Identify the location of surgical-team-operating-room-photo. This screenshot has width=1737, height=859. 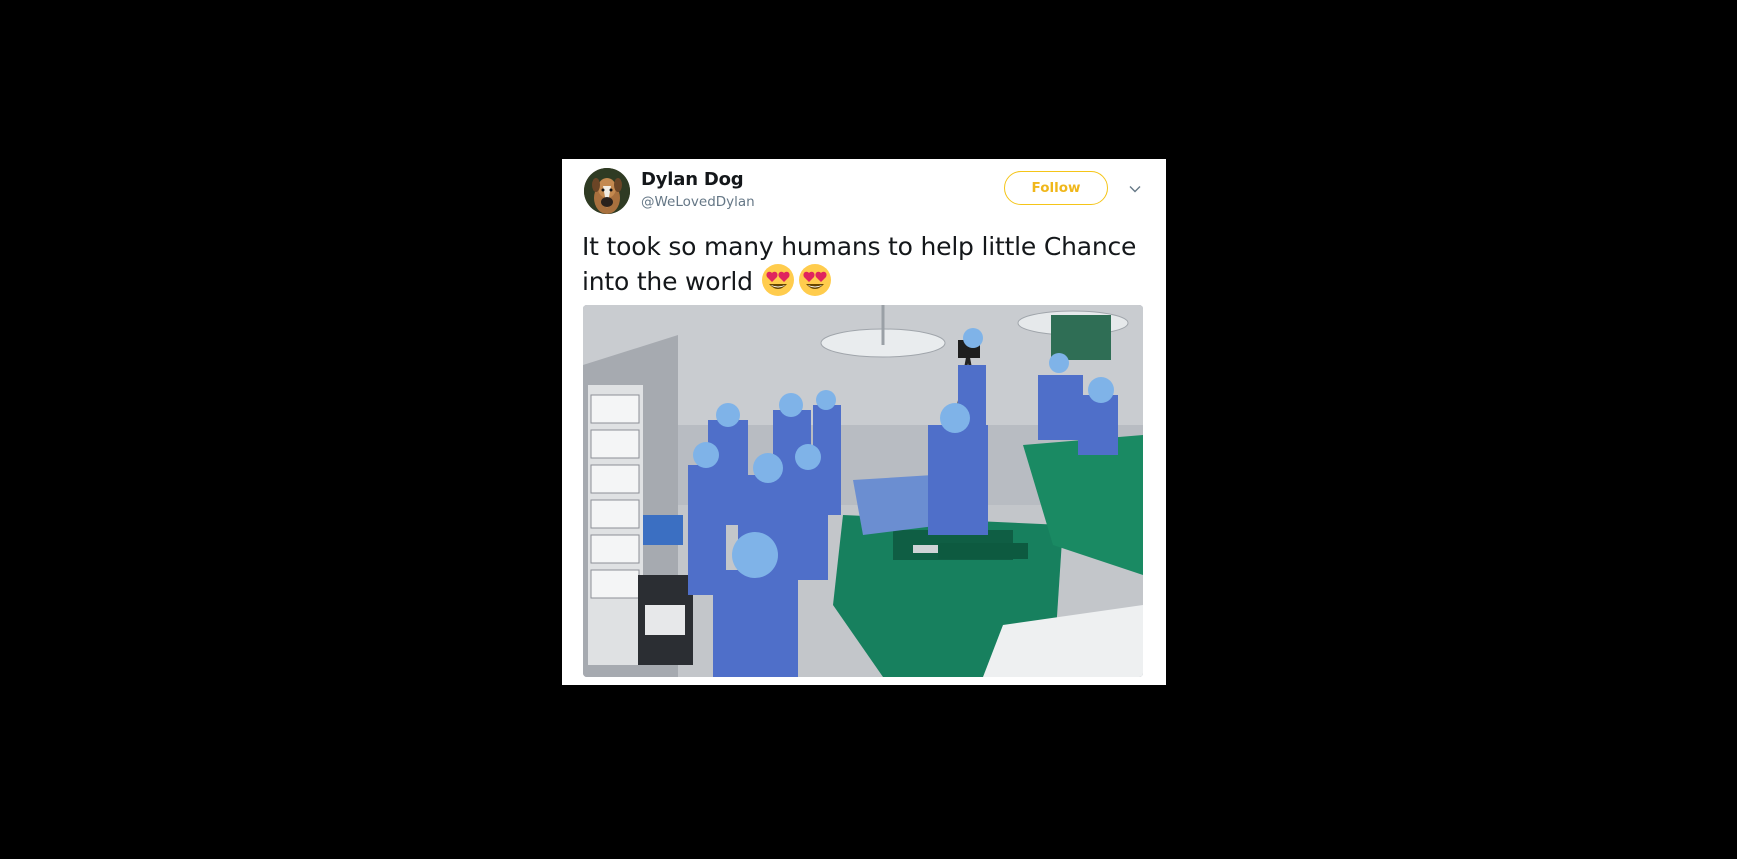
(863, 491).